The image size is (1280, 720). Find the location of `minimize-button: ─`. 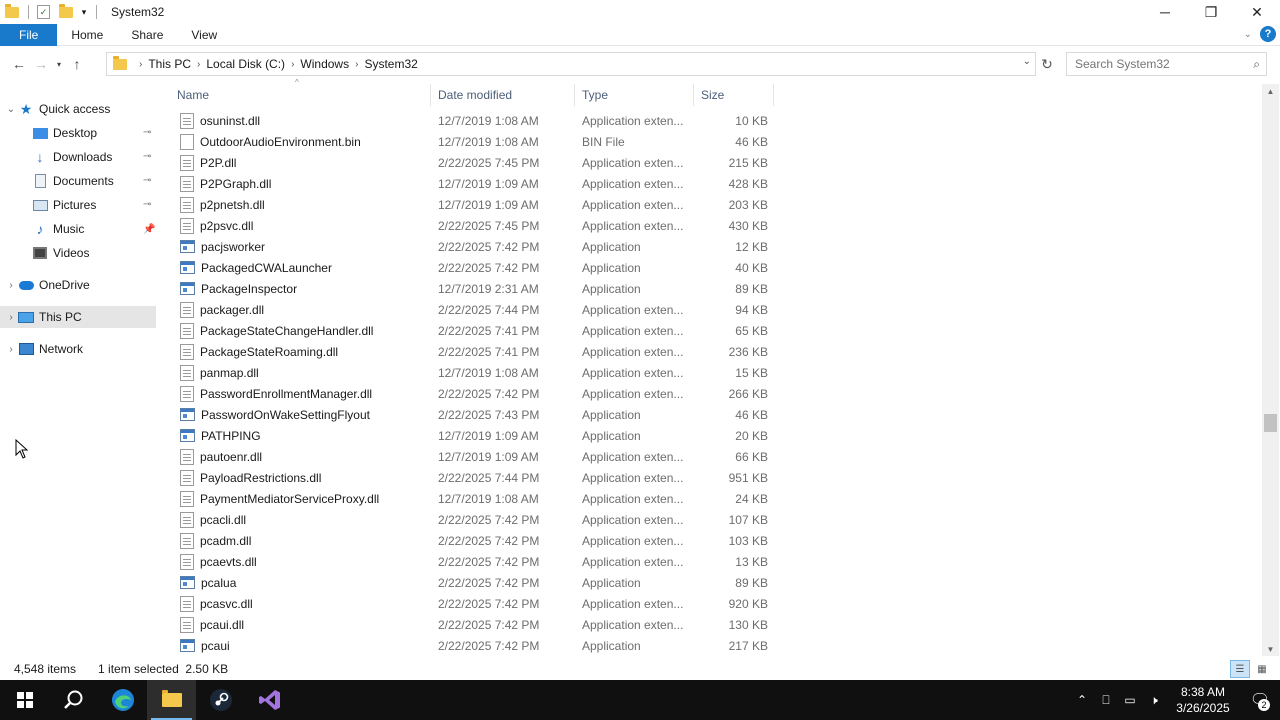

minimize-button: ─ is located at coordinates (1165, 12).